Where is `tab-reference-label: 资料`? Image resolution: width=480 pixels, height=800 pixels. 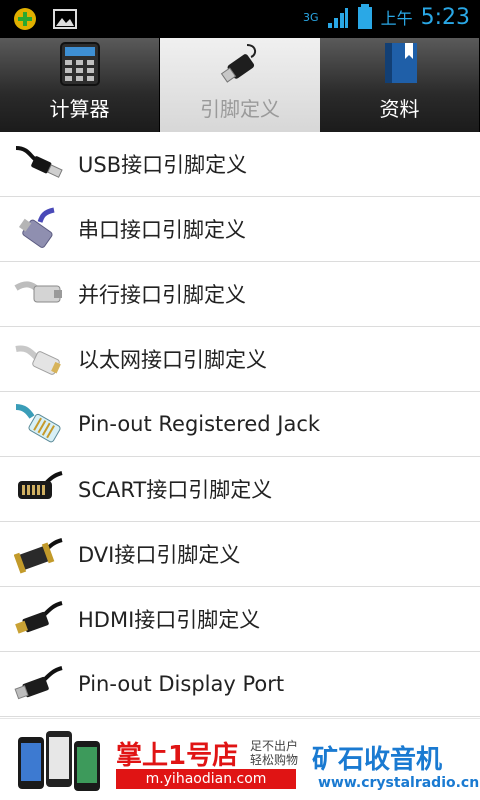
tab-reference-label: 资料 is located at coordinates (399, 109).